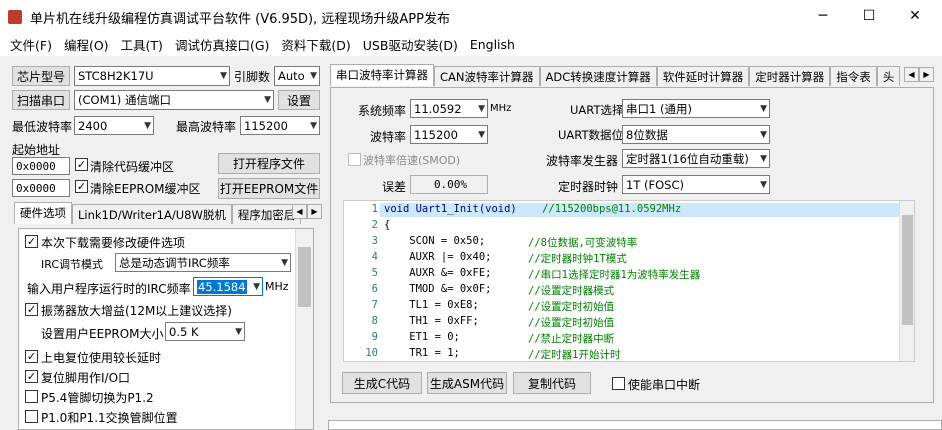  What do you see at coordinates (492, 44) in the screenshot?
I see `menu-english: English` at bounding box center [492, 44].